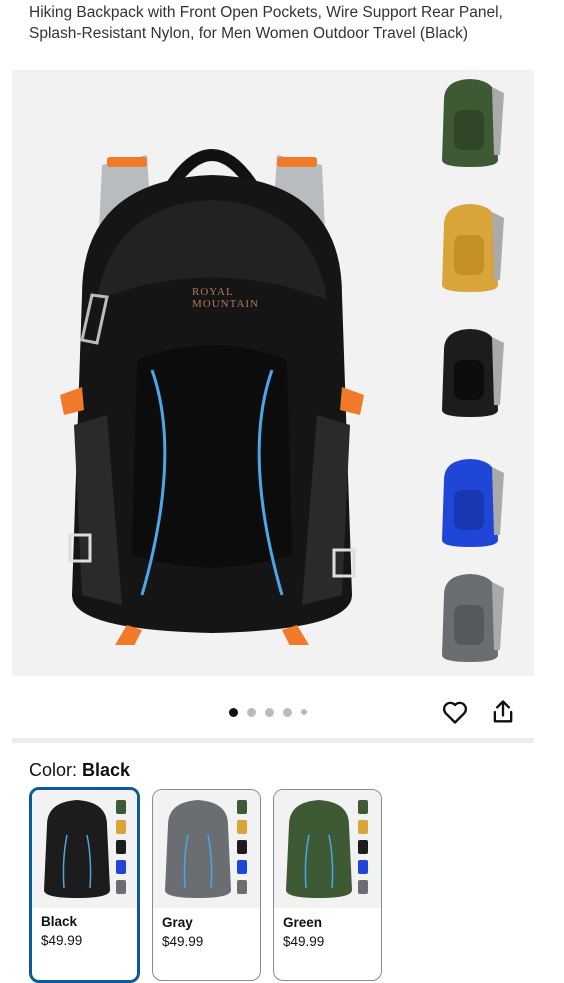  What do you see at coordinates (106, 770) in the screenshot?
I see `selected-color-name: Black` at bounding box center [106, 770].